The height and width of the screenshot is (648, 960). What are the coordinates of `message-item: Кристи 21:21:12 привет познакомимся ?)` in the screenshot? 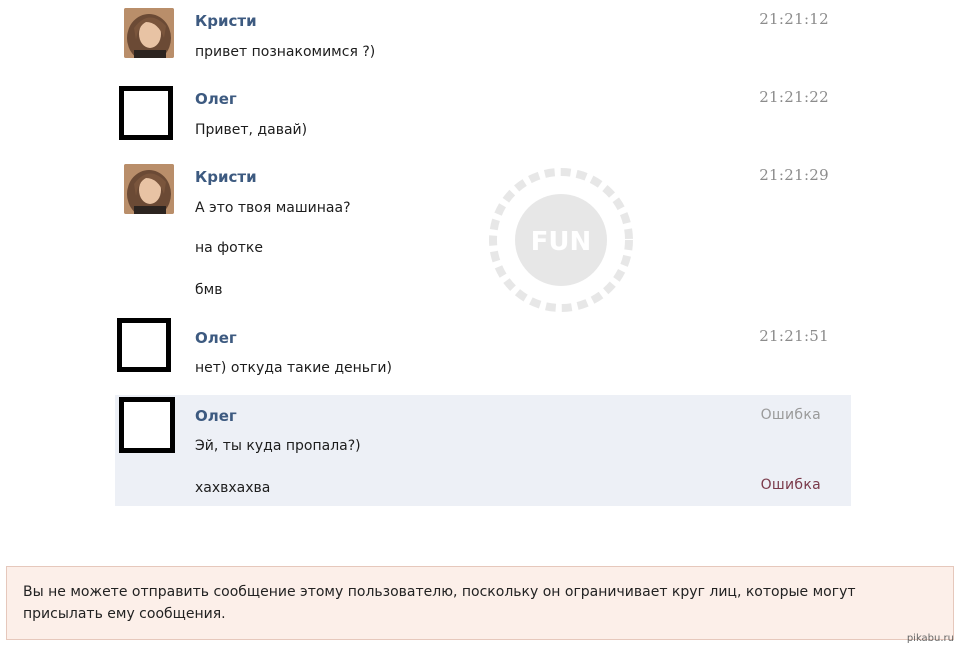 It's located at (483, 37).